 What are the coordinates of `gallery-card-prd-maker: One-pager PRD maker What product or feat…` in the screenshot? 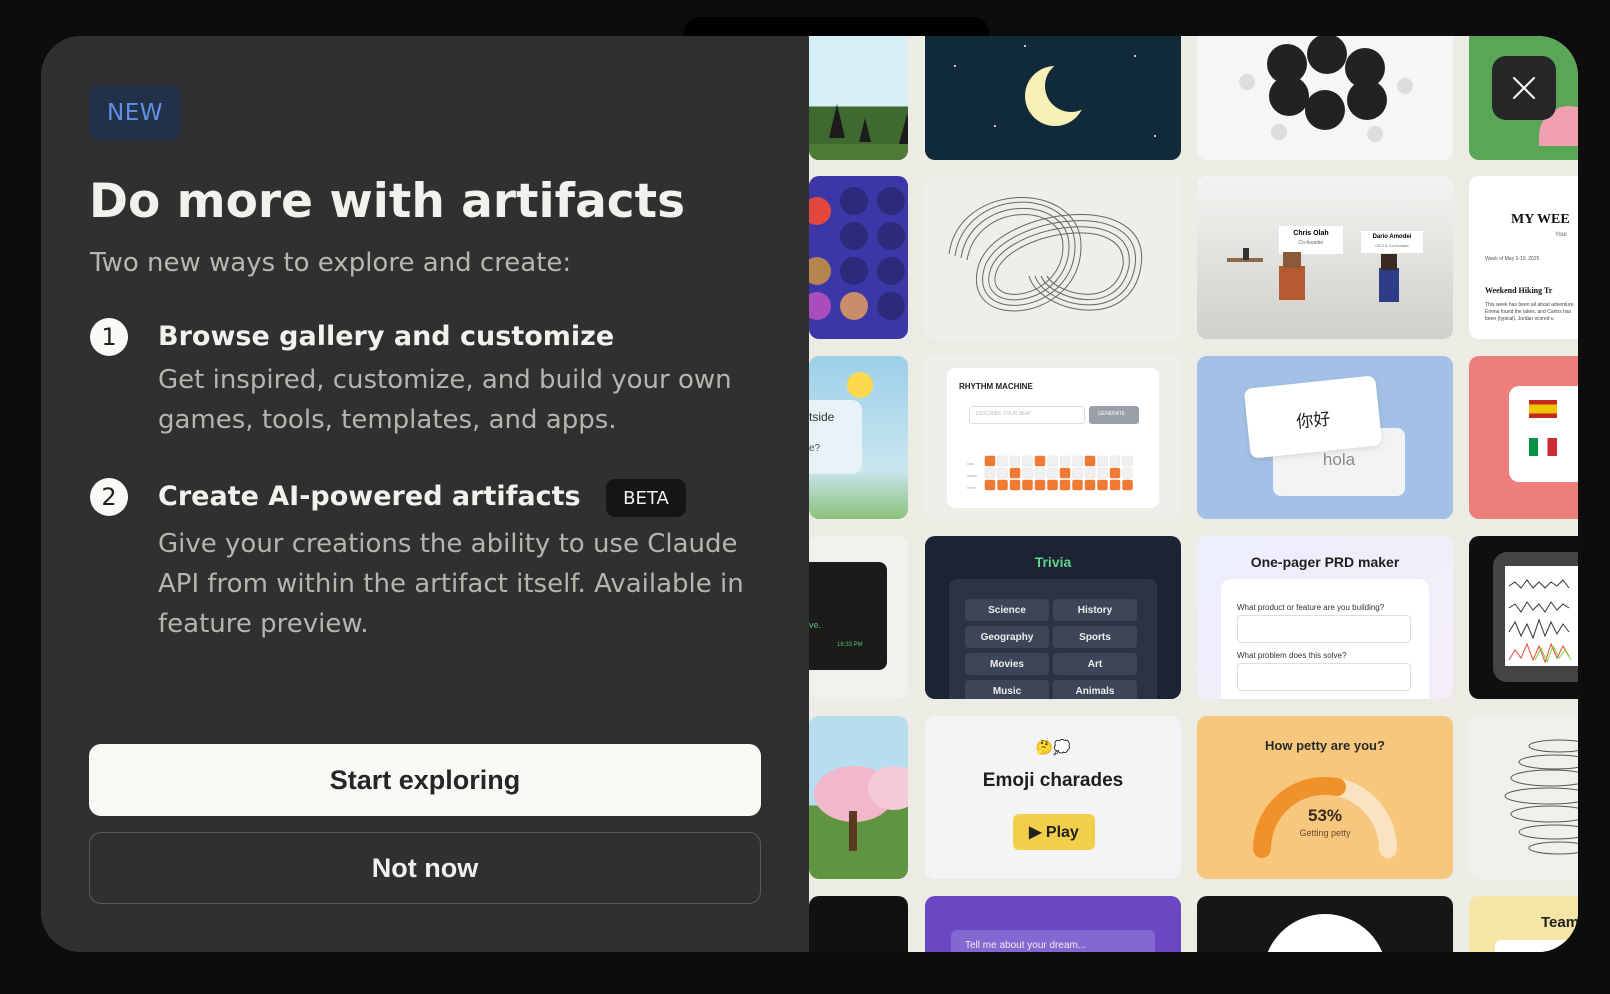 It's located at (1325, 617).